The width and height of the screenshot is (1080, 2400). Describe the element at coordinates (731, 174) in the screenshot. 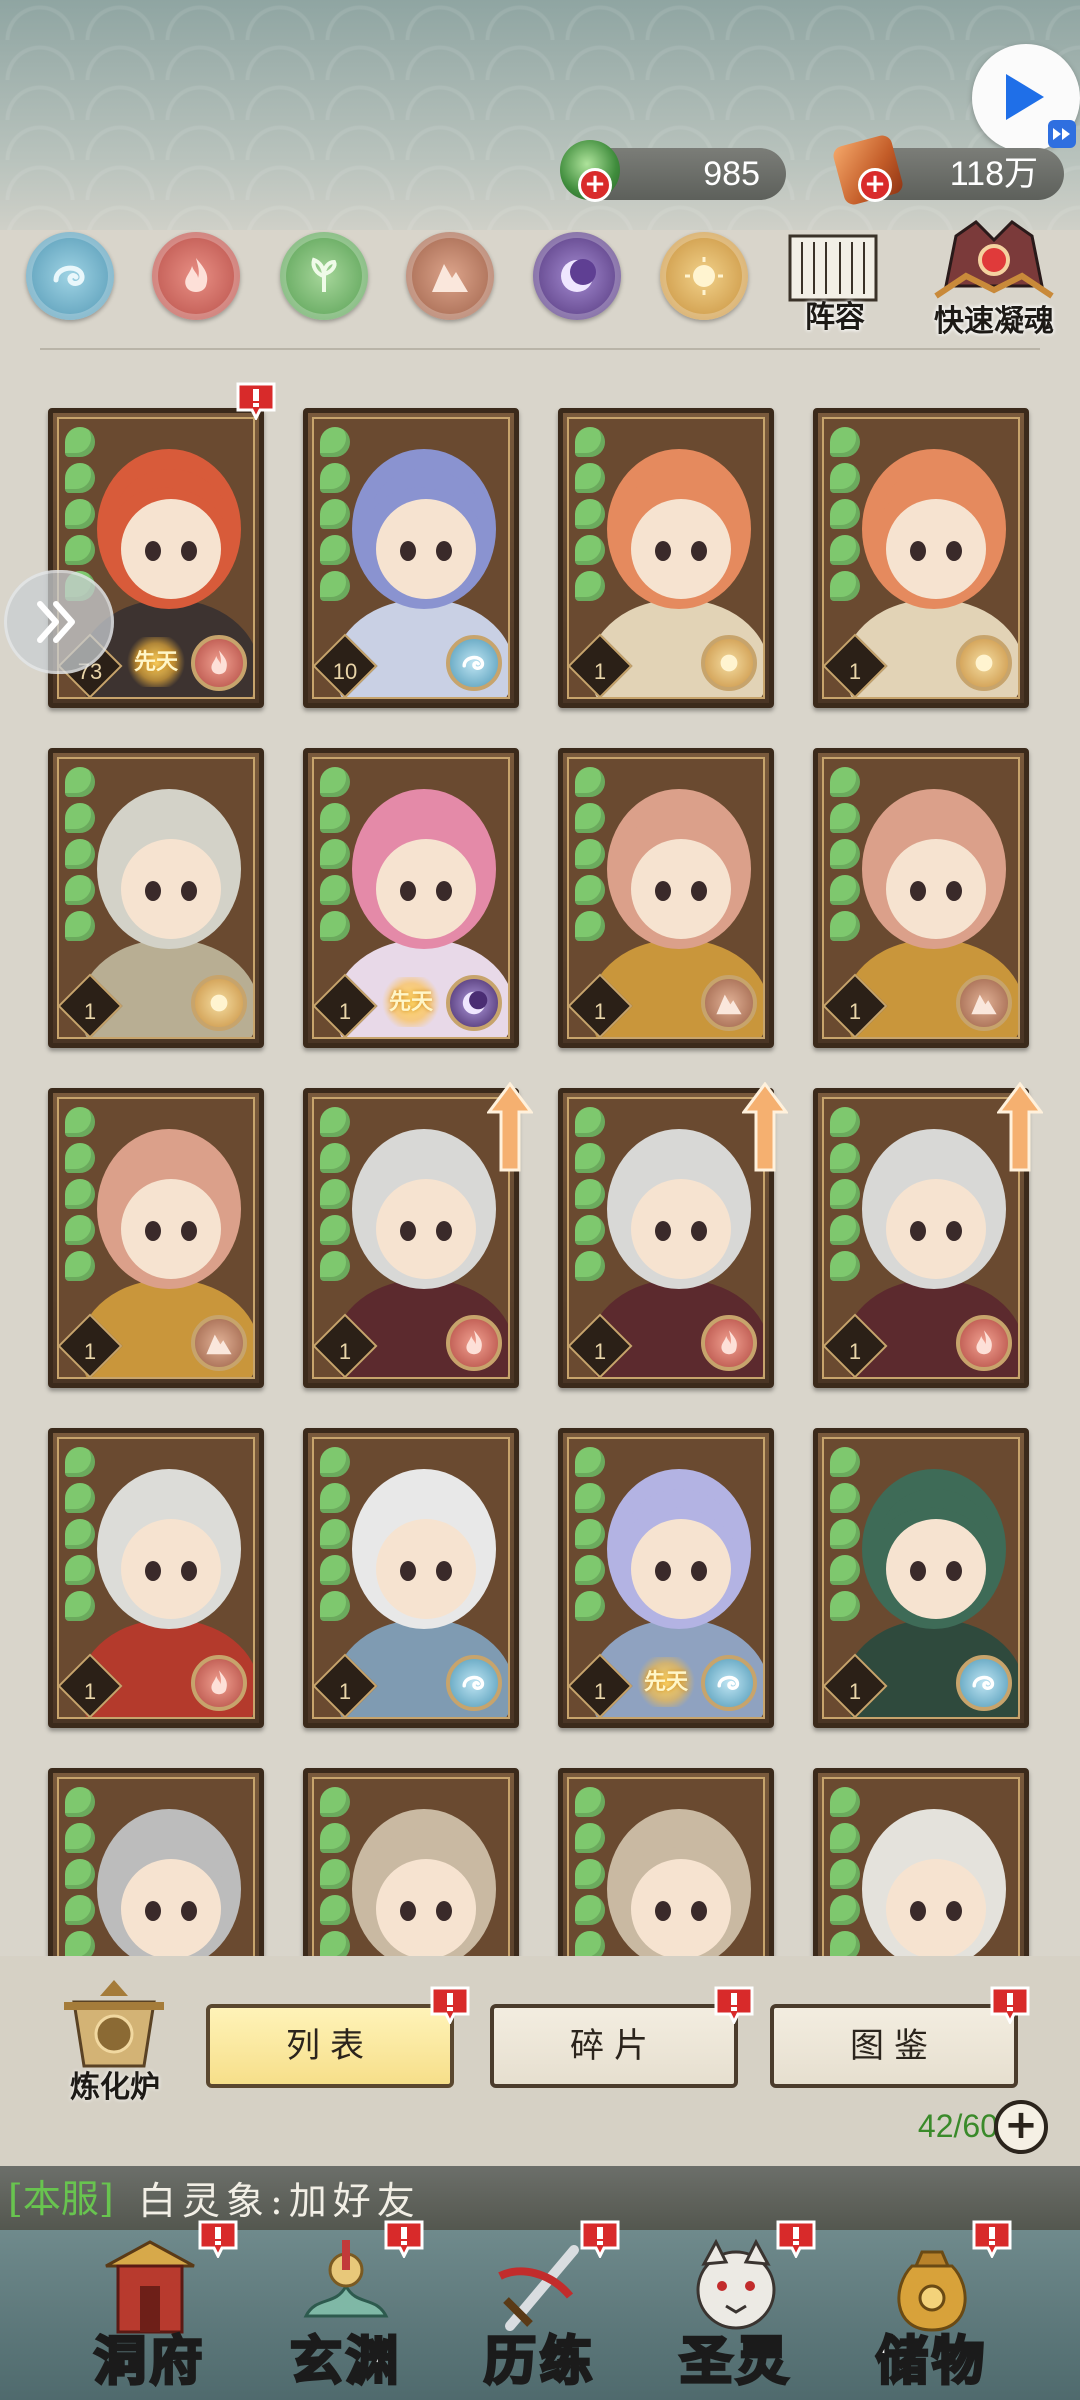

I see `jade-amount: 985` at that location.